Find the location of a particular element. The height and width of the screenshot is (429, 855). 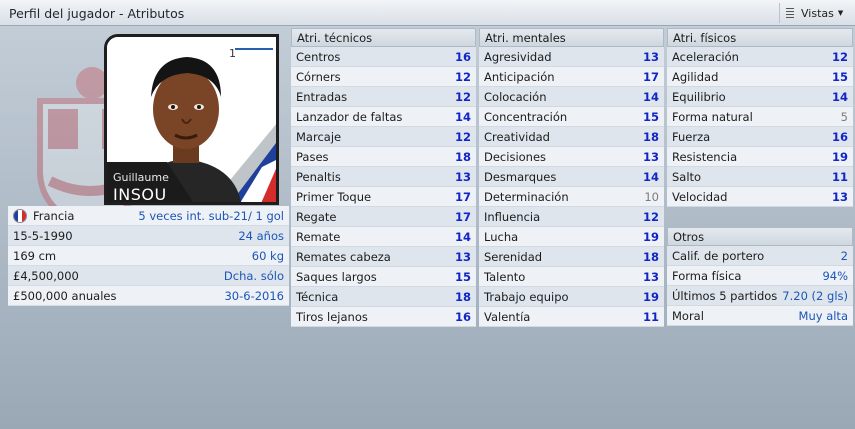

attribute-row: Regate 17 is located at coordinates (383, 217).